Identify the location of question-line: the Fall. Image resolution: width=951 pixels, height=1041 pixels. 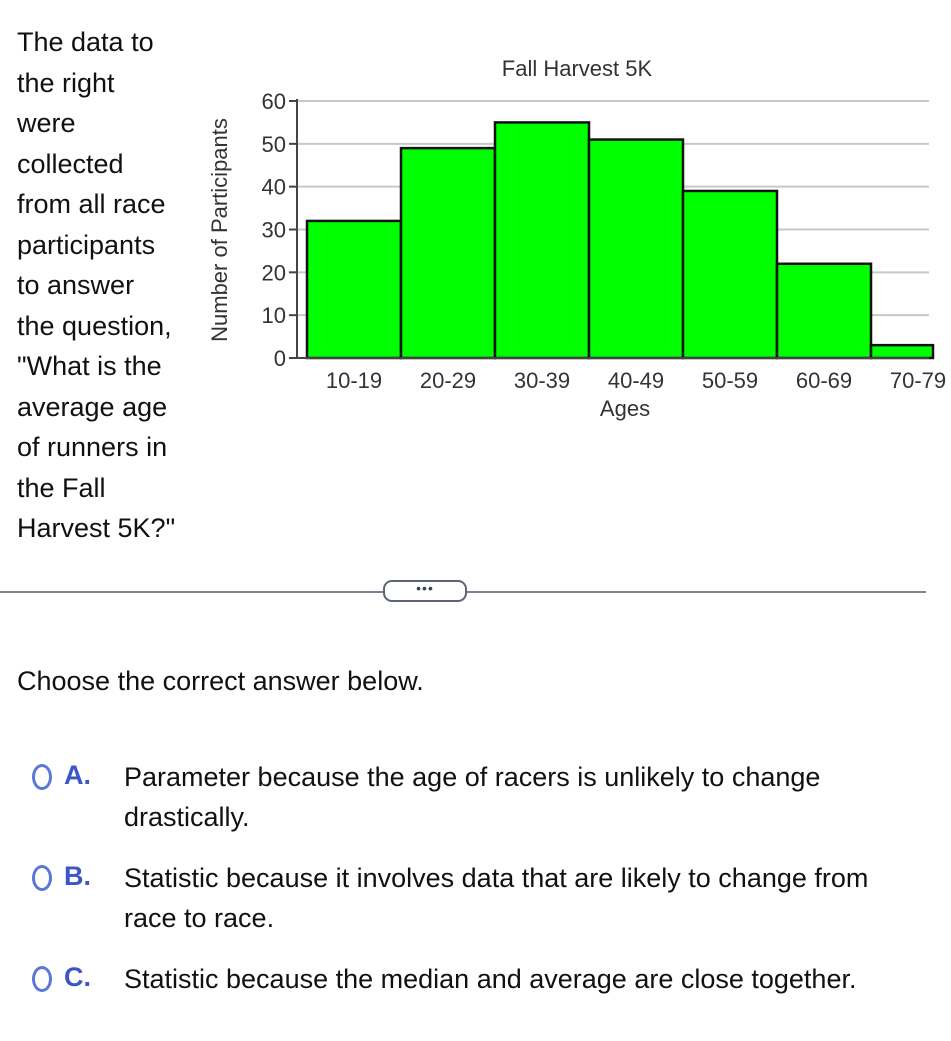
(61, 487).